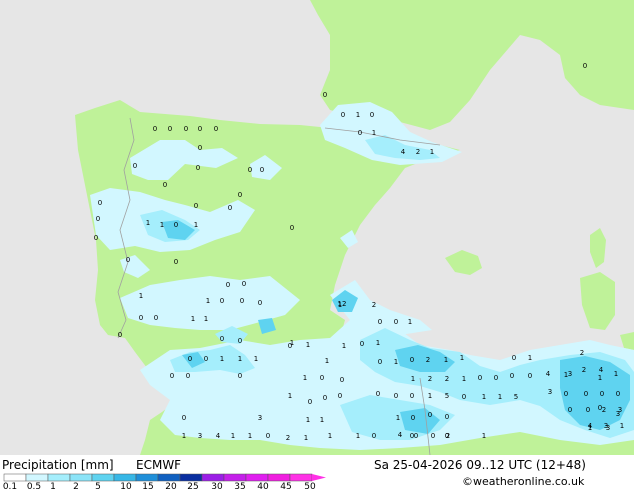 The height and width of the screenshot is (492, 634). What do you see at coordinates (53, 487) in the screenshot?
I see `legend-tick-label: 1` at bounding box center [53, 487].